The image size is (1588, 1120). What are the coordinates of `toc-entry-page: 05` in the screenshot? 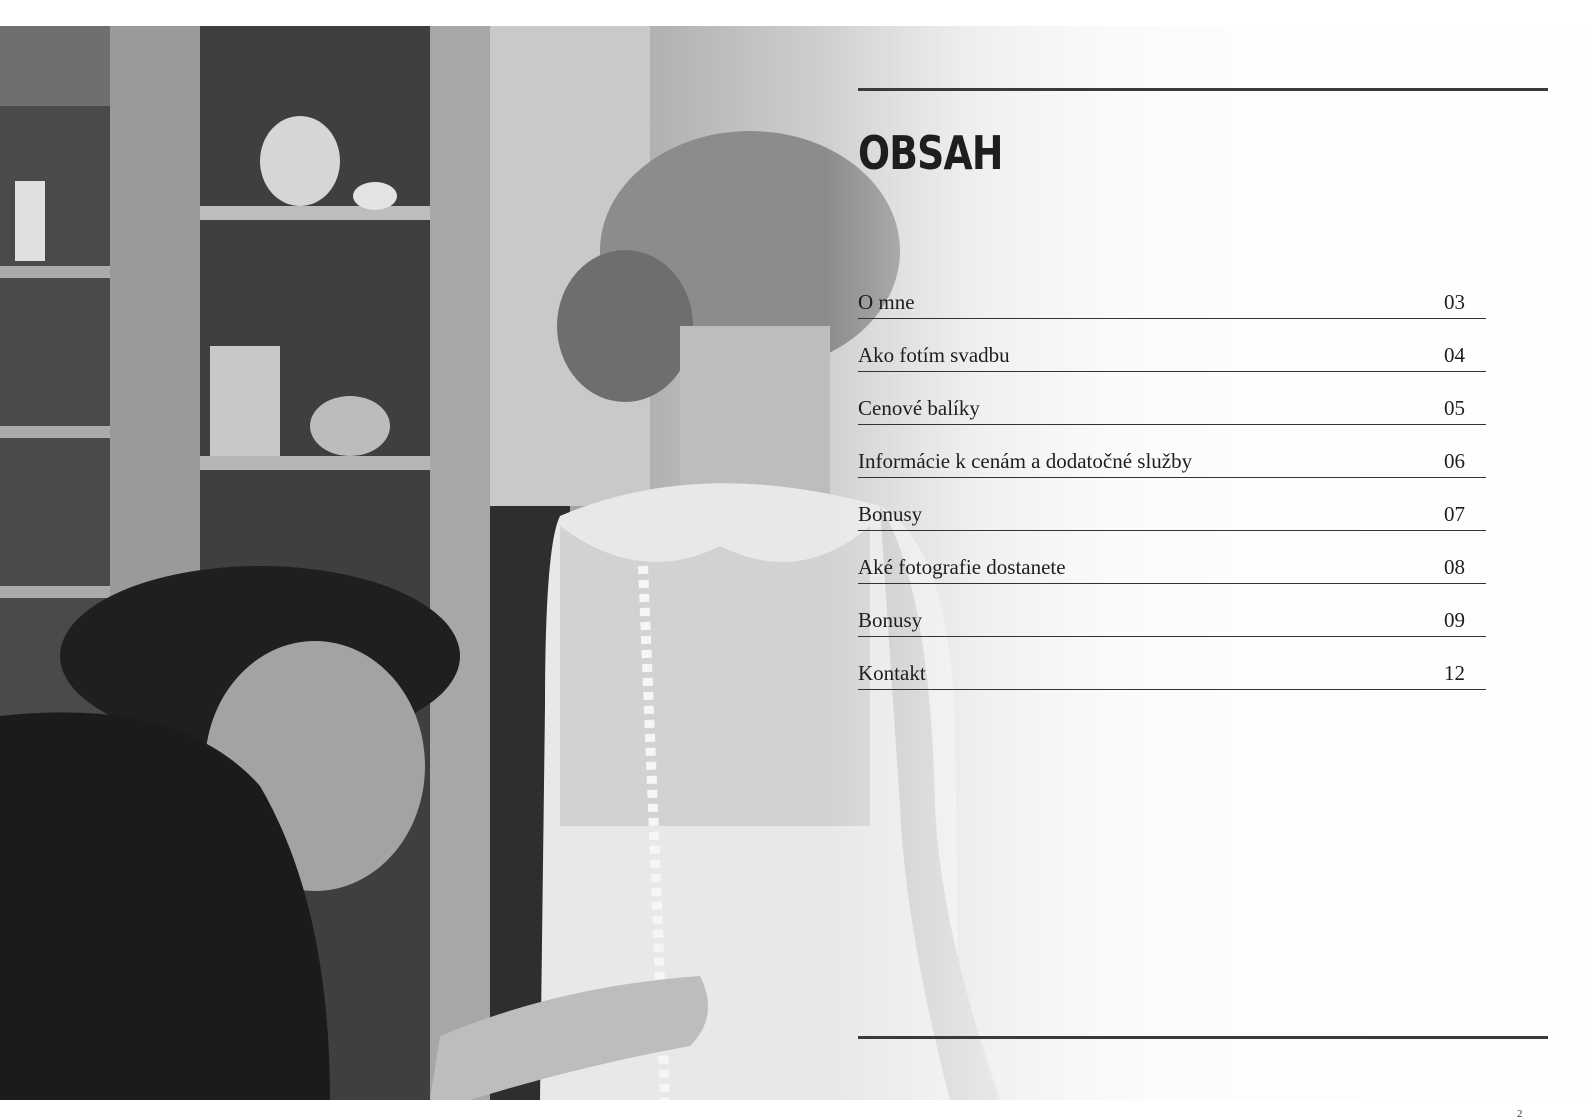 It's located at (1454, 408).